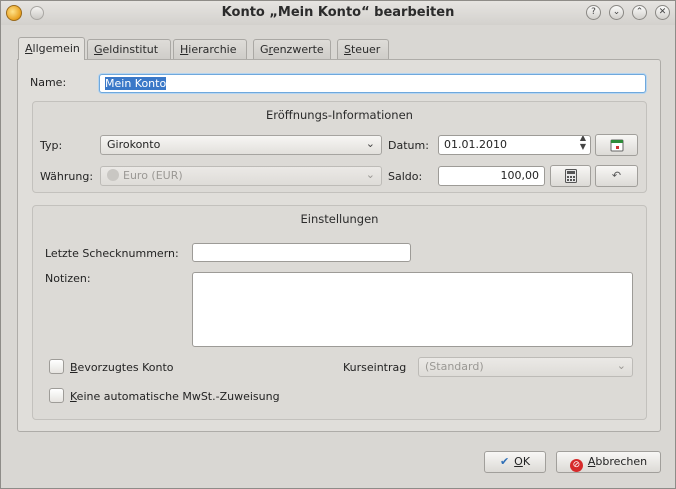  Describe the element at coordinates (153, 175) in the screenshot. I see `currency-value: Euro (EUR)` at that location.